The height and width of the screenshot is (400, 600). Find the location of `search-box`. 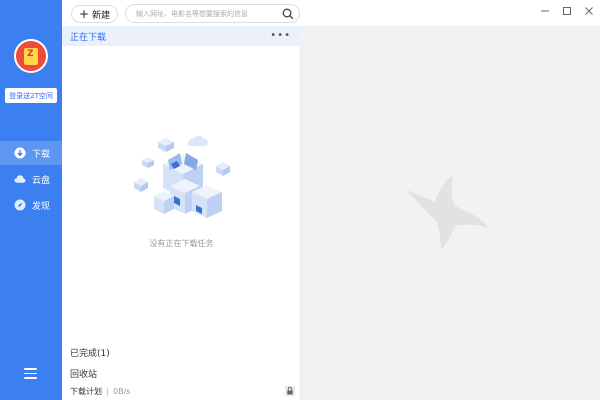

search-box is located at coordinates (212, 13).